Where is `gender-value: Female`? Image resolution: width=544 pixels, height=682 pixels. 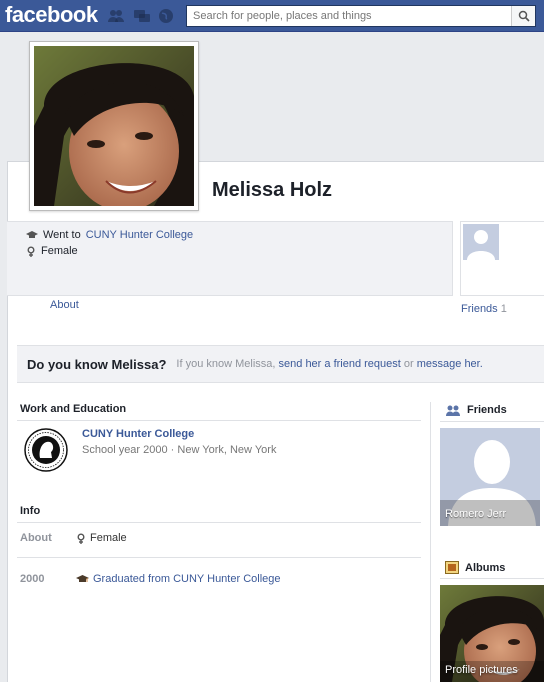 gender-value: Female is located at coordinates (59, 251).